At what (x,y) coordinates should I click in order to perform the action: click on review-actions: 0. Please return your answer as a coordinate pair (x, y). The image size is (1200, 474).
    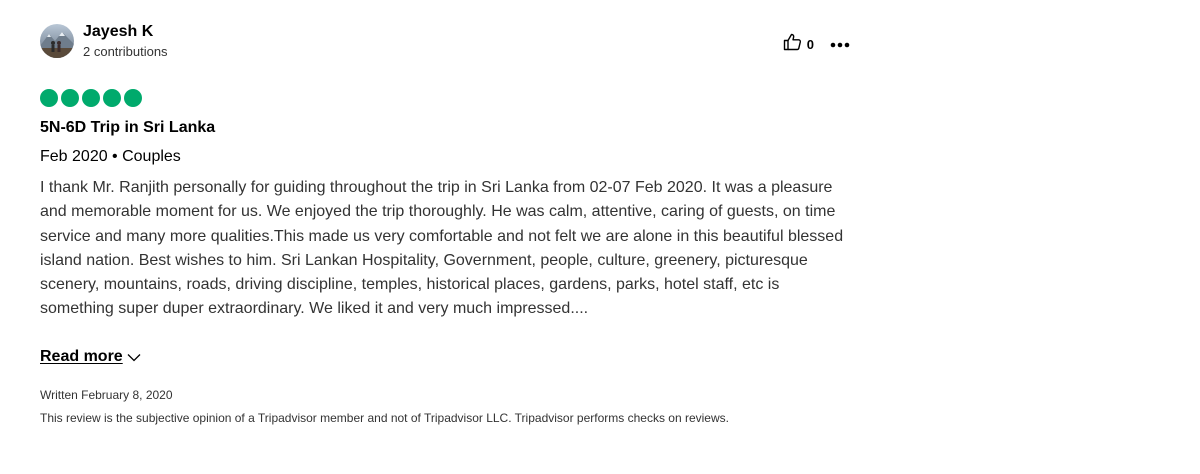
    Looking at the image, I should click on (816, 44).